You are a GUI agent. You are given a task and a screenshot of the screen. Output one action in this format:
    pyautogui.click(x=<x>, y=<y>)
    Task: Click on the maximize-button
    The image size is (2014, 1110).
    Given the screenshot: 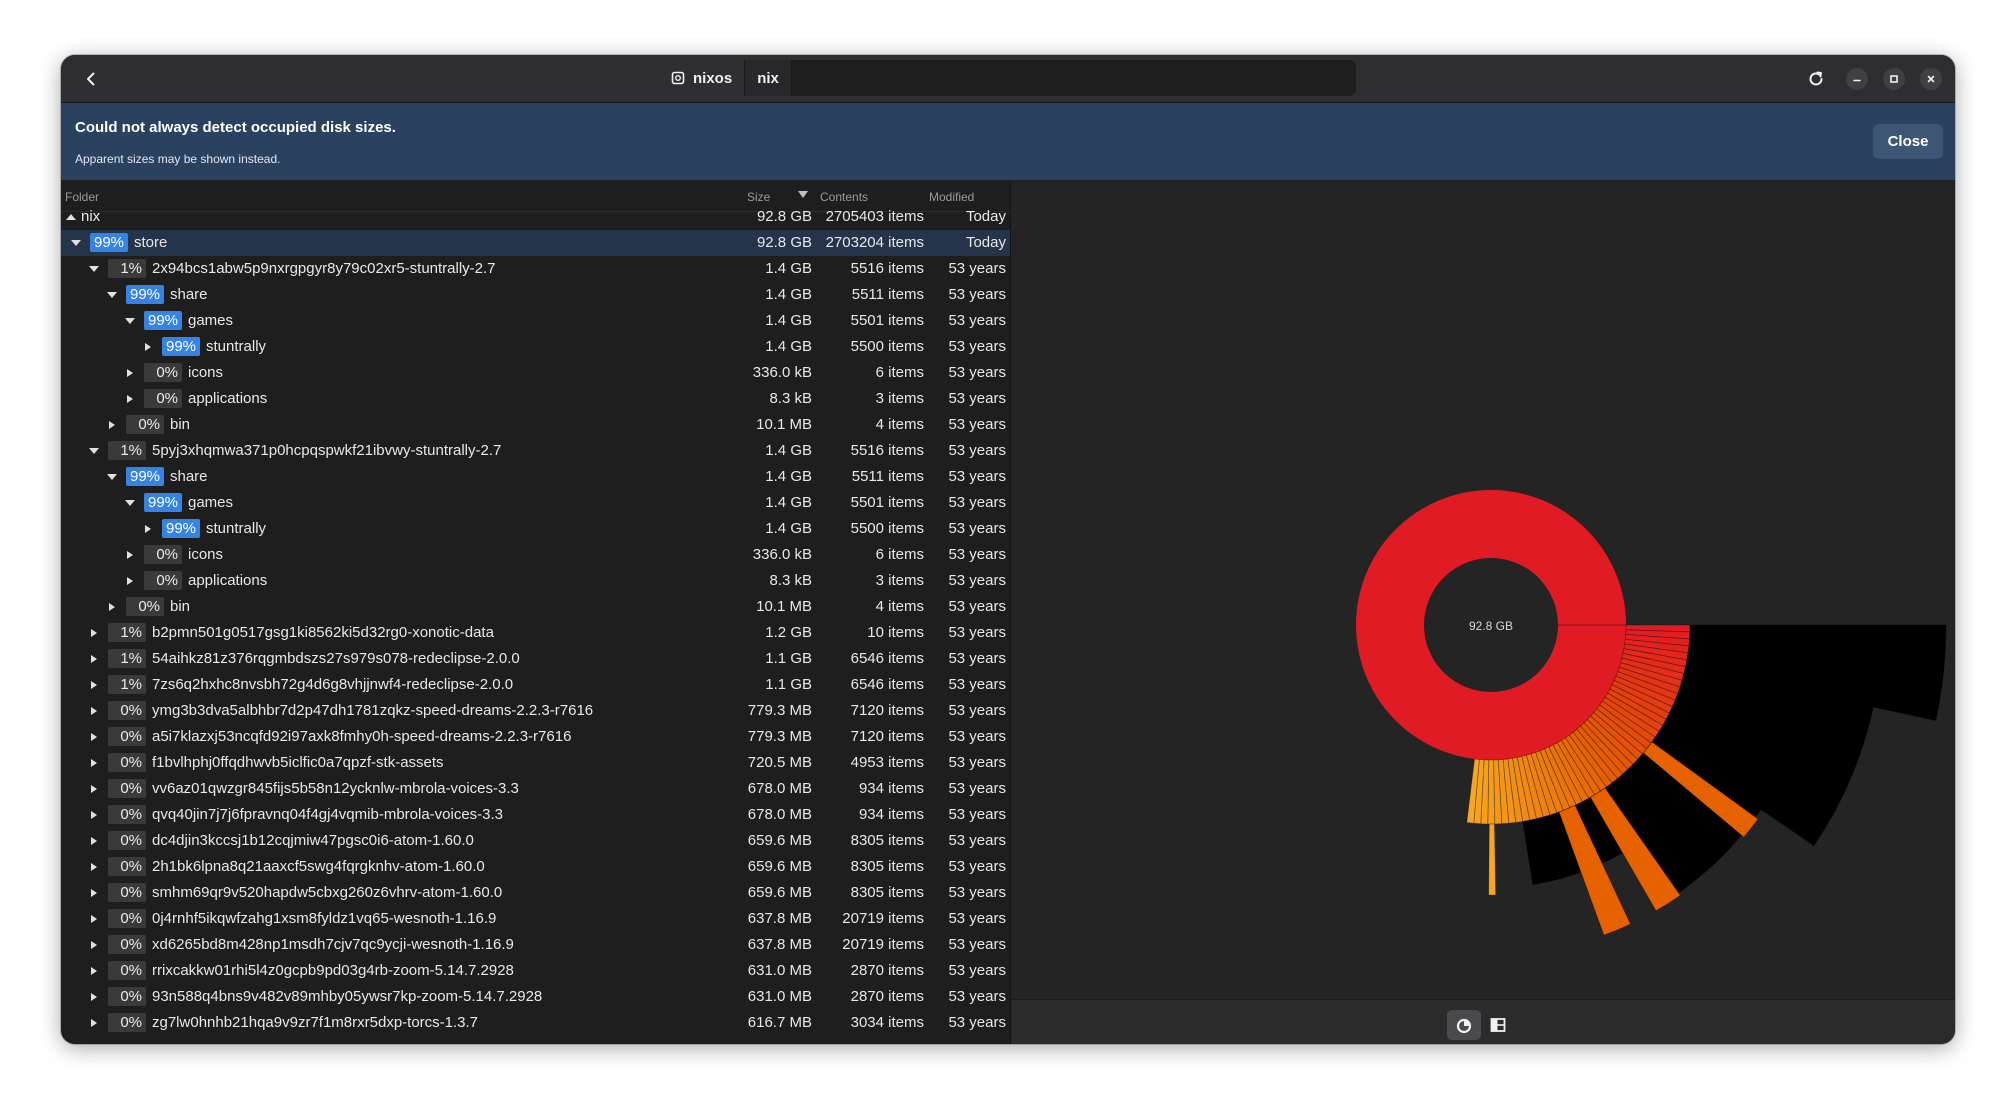 What is the action you would take?
    pyautogui.click(x=1894, y=79)
    